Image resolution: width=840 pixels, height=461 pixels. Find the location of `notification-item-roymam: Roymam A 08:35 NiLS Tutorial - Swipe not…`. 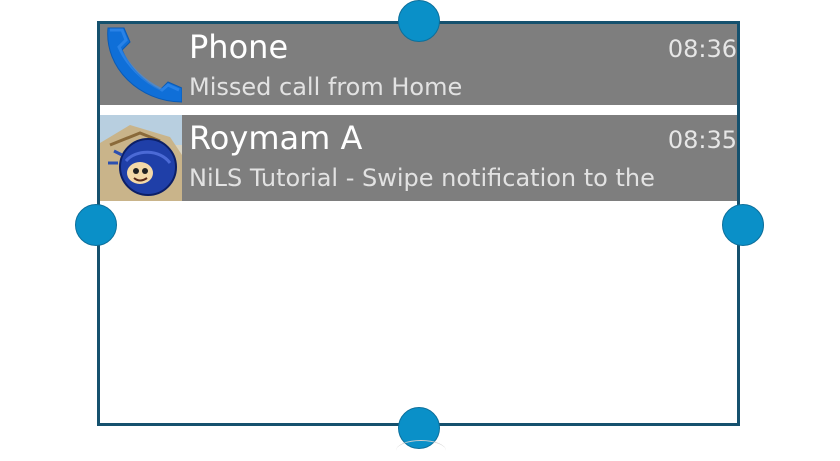

notification-item-roymam: Roymam A 08:35 NiLS Tutorial - Swipe not… is located at coordinates (418, 158).